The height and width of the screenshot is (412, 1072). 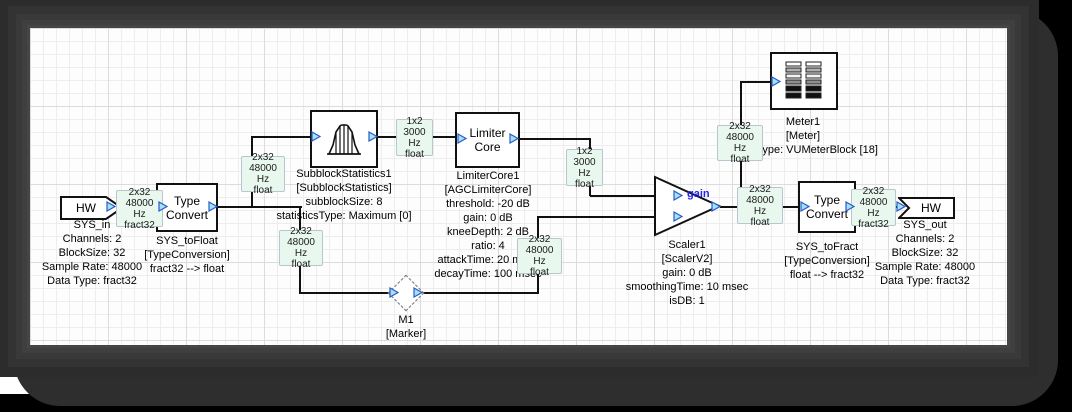 What do you see at coordinates (623, 196) in the screenshot?
I see `wire-to-scaler-gain` at bounding box center [623, 196].